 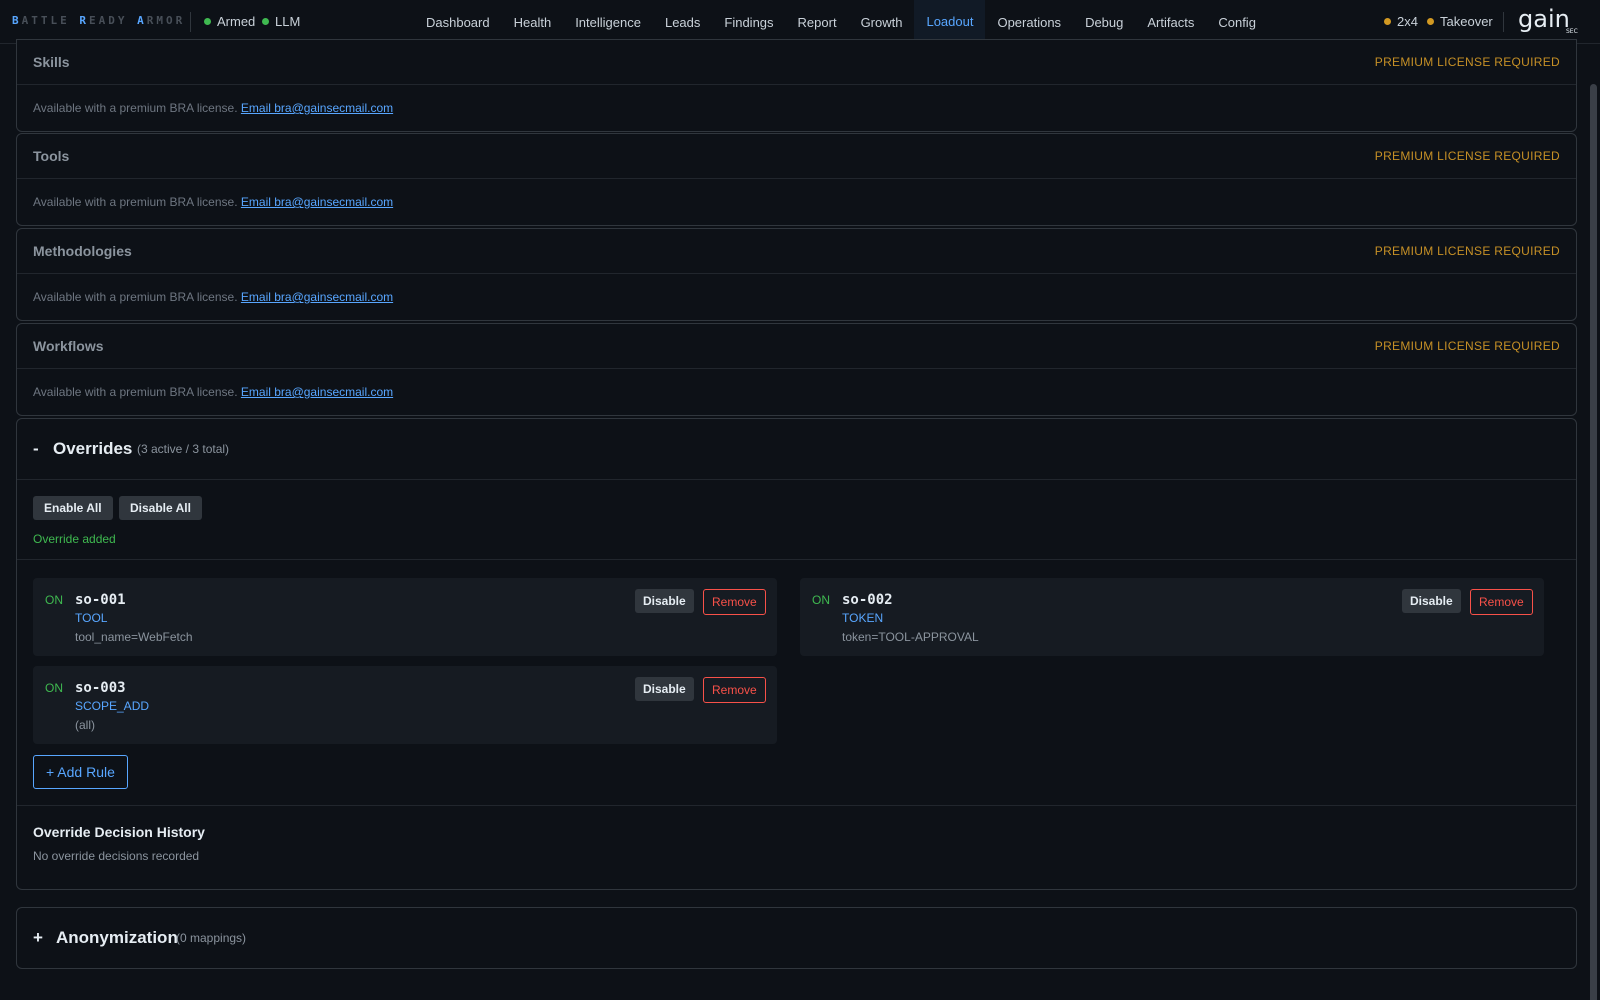 I want to click on nav-findings: Findings, so click(x=748, y=22).